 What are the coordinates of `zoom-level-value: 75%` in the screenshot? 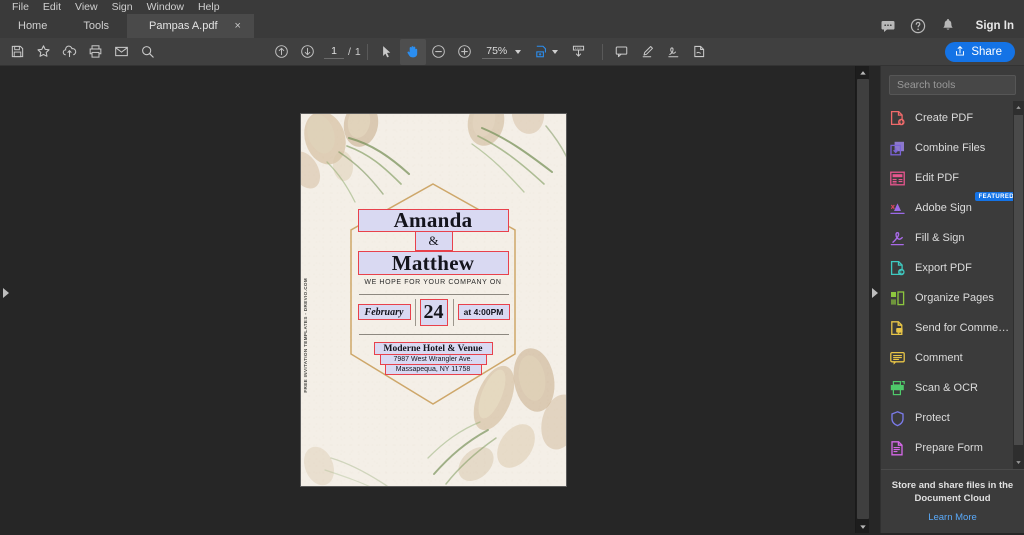 It's located at (496, 51).